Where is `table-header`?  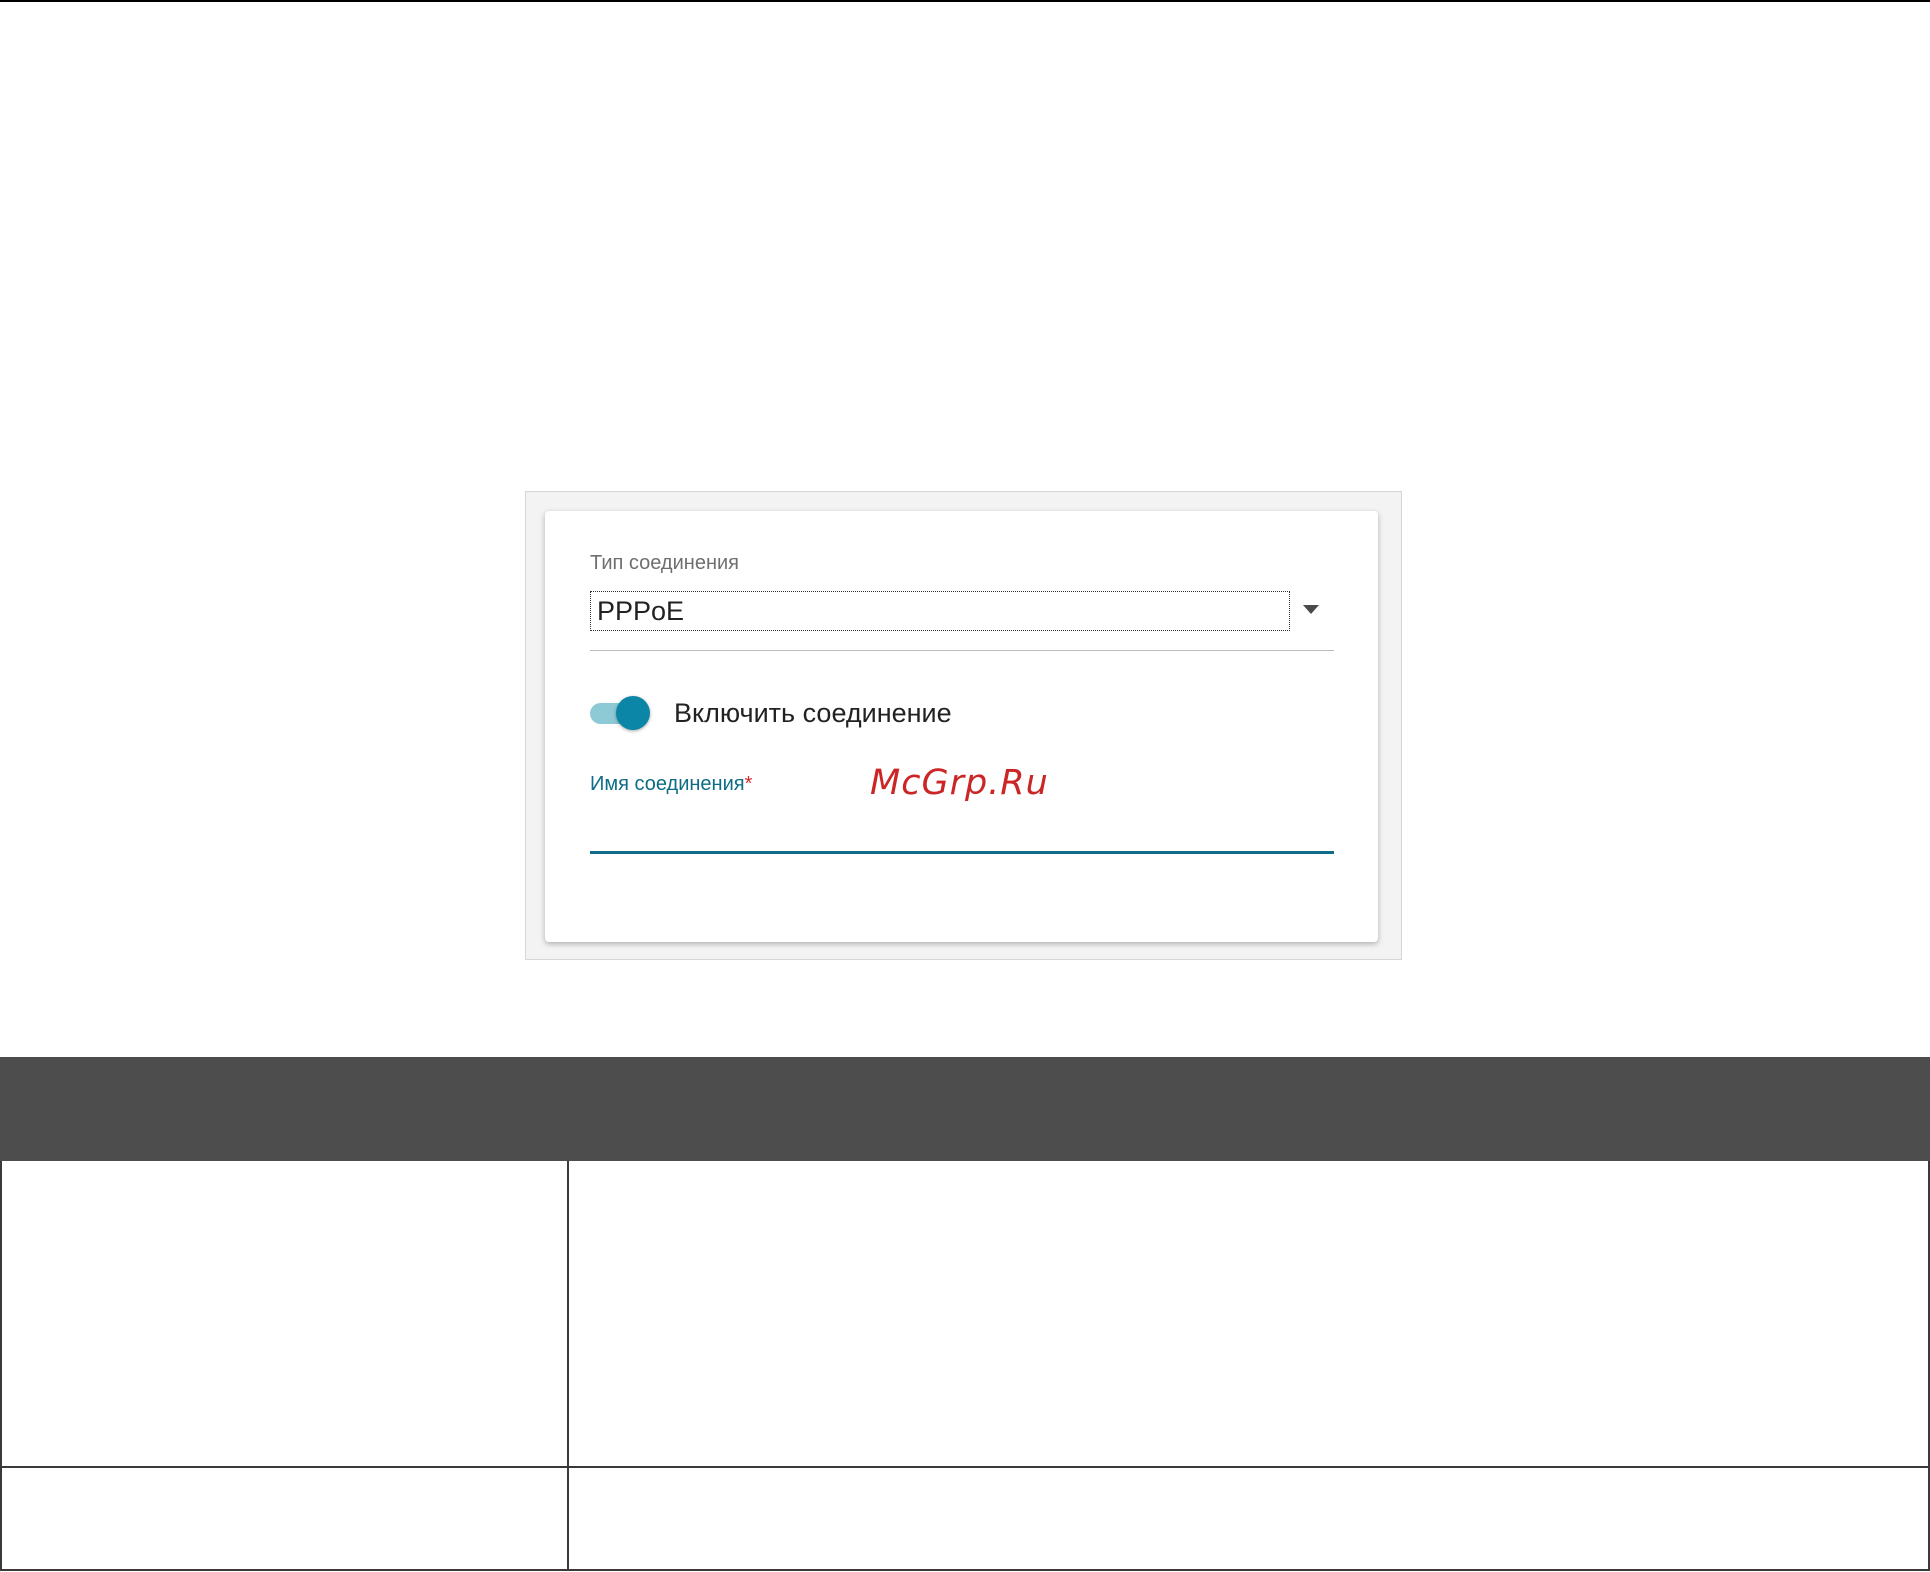
table-header is located at coordinates (965, 1109).